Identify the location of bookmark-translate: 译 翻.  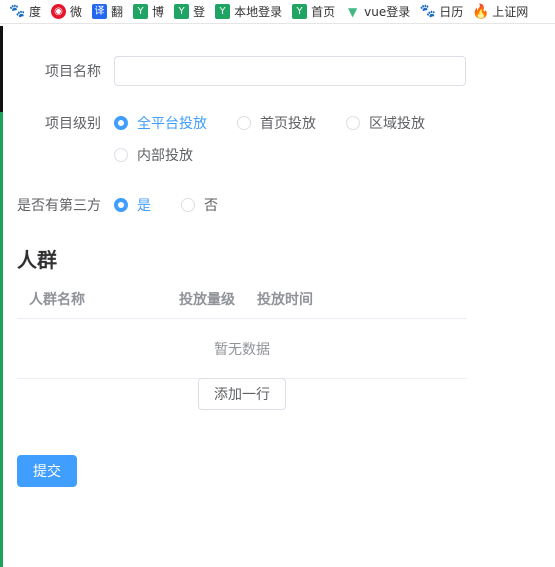
(107, 11).